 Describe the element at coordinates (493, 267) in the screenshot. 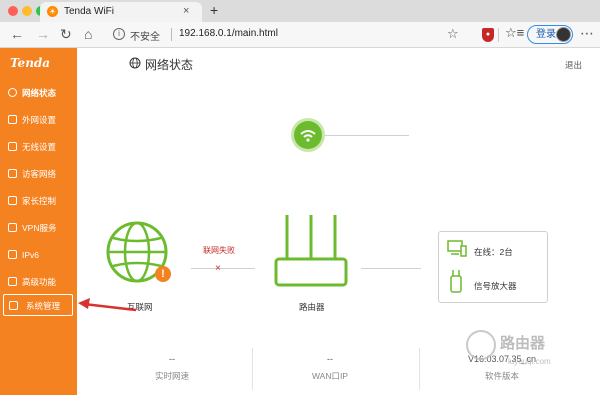

I see `clients-box: 在线：2台 信号放大器` at that location.